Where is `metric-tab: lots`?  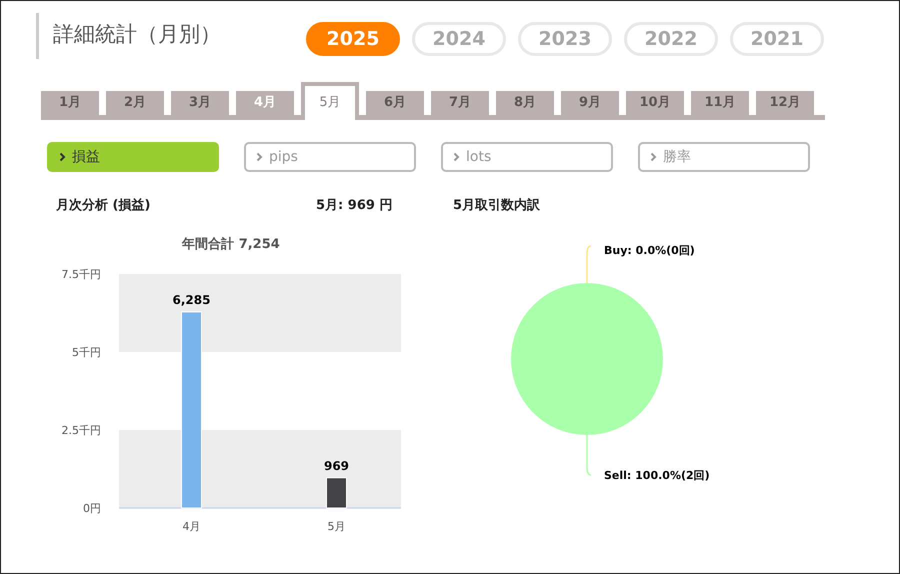 metric-tab: lots is located at coordinates (527, 157).